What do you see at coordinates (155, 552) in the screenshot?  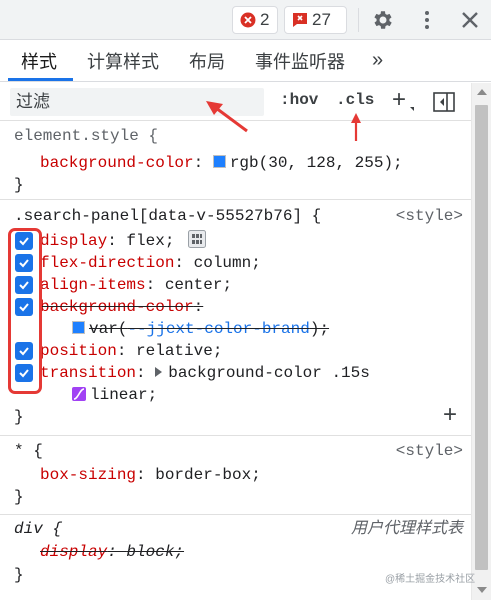 I see `property-value: block;` at bounding box center [155, 552].